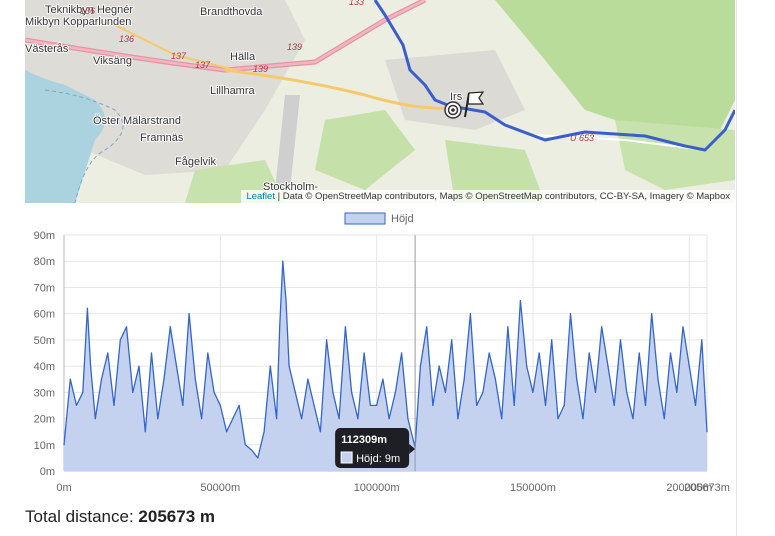 Image resolution: width=775 pixels, height=536 pixels. What do you see at coordinates (378, 459) in the screenshot?
I see `tooltip-label: Höjd: 9m` at bounding box center [378, 459].